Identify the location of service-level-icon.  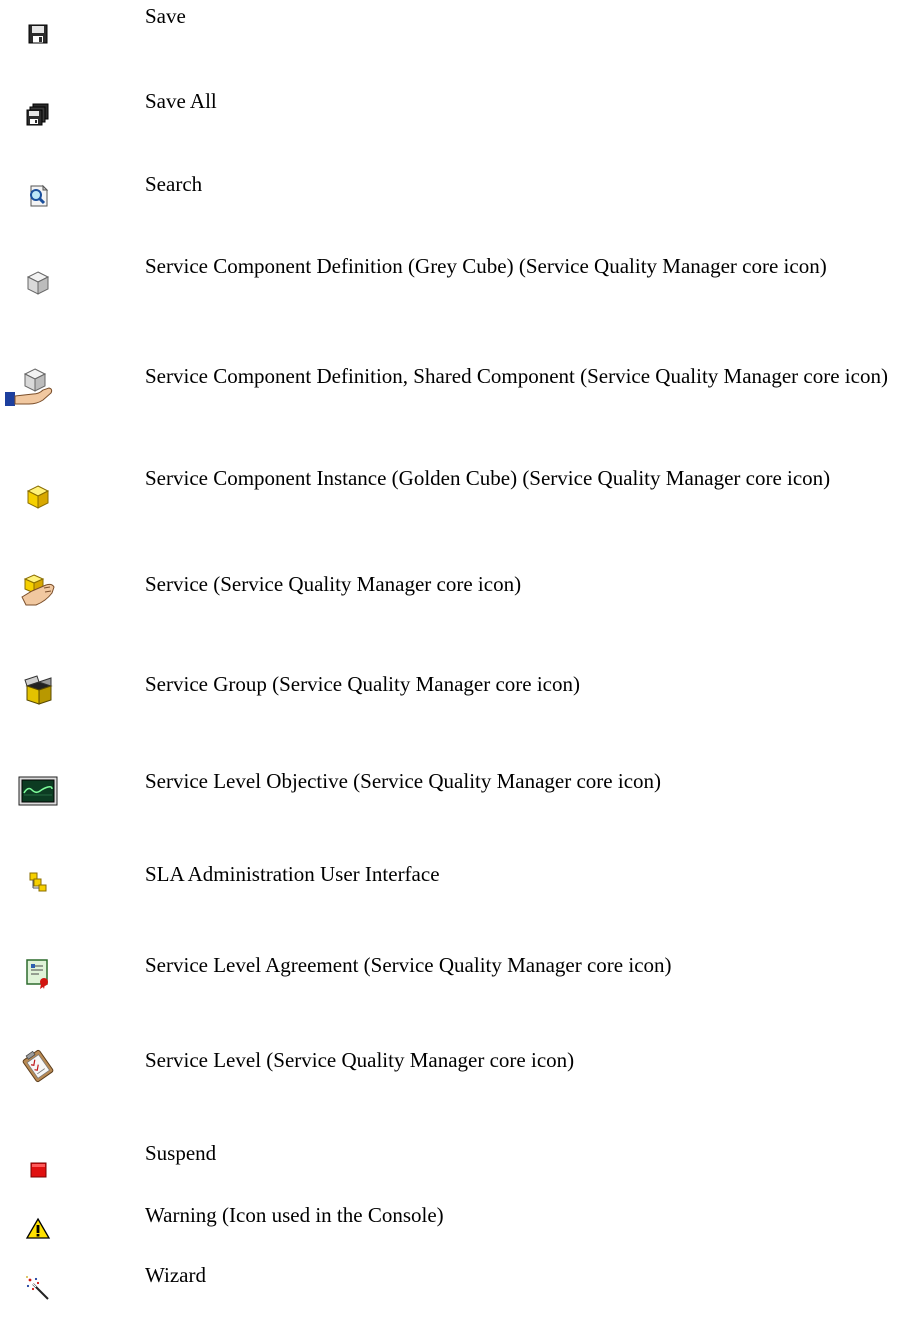
(38, 1066).